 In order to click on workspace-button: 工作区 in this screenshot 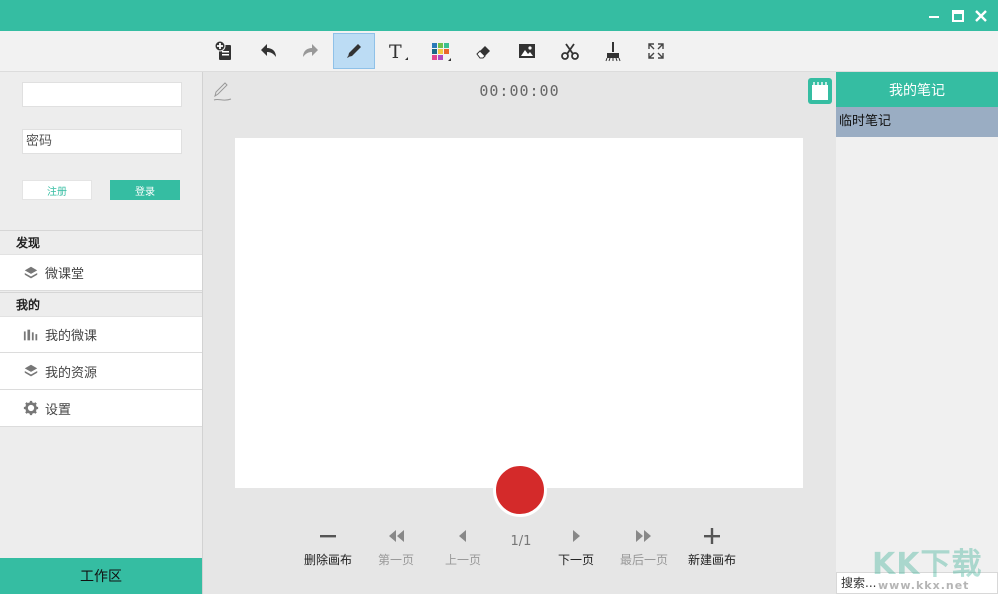, I will do `click(101, 576)`.